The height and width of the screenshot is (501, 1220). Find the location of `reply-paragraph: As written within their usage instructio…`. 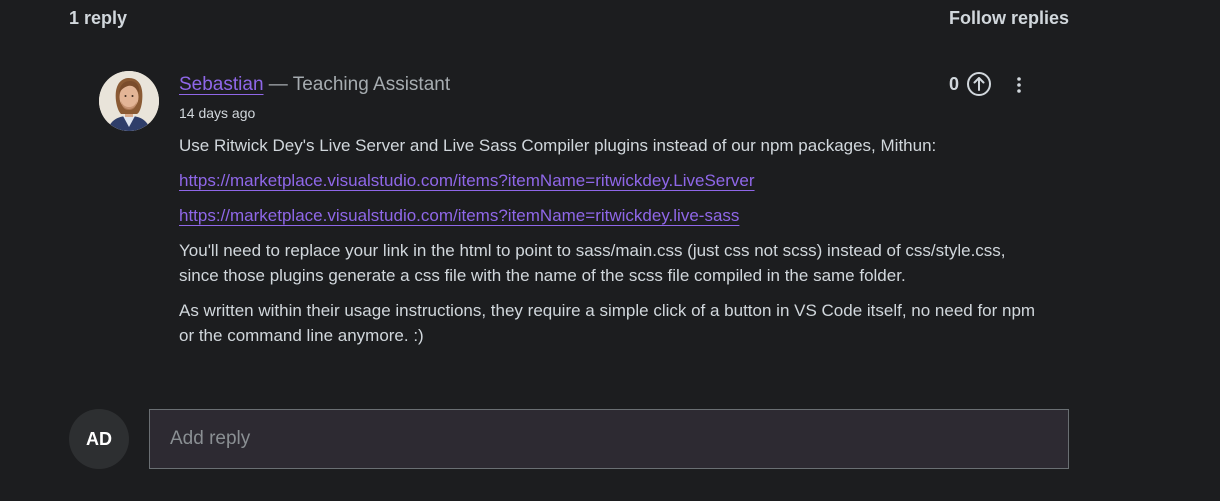

reply-paragraph: As written within their usage instructio… is located at coordinates (607, 323).